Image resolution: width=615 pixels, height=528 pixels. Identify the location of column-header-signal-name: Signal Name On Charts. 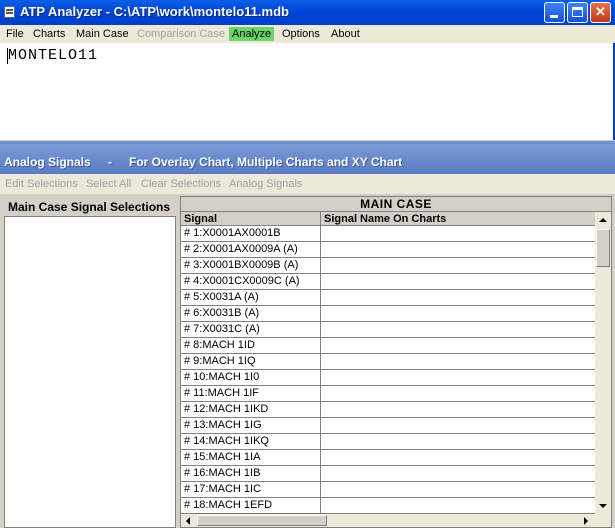
(458, 219).